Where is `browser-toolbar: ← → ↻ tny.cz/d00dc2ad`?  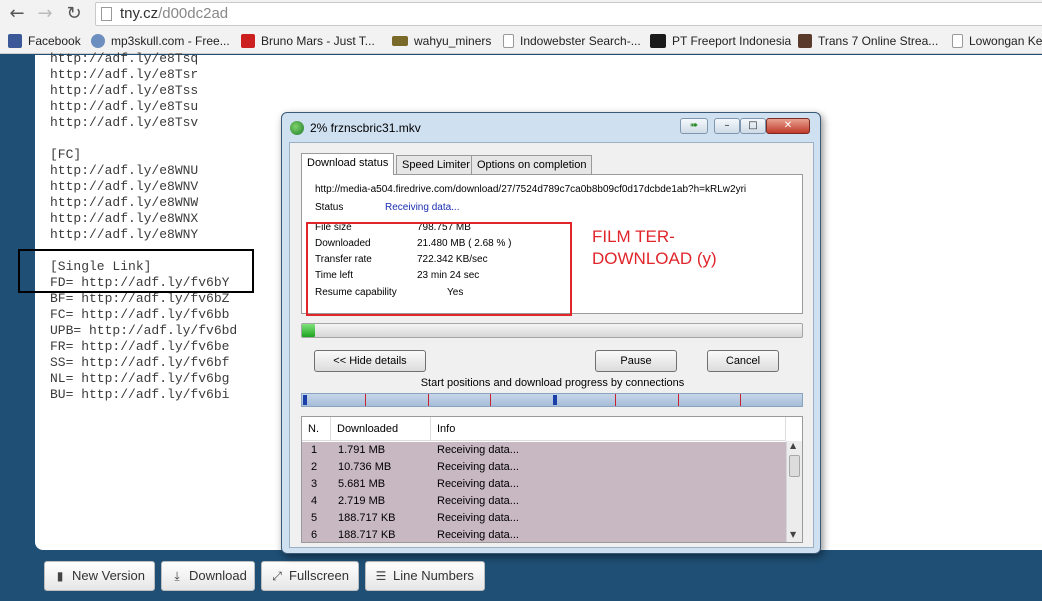
browser-toolbar: ← → ↻ tny.cz/d00dc2ad is located at coordinates (521, 14).